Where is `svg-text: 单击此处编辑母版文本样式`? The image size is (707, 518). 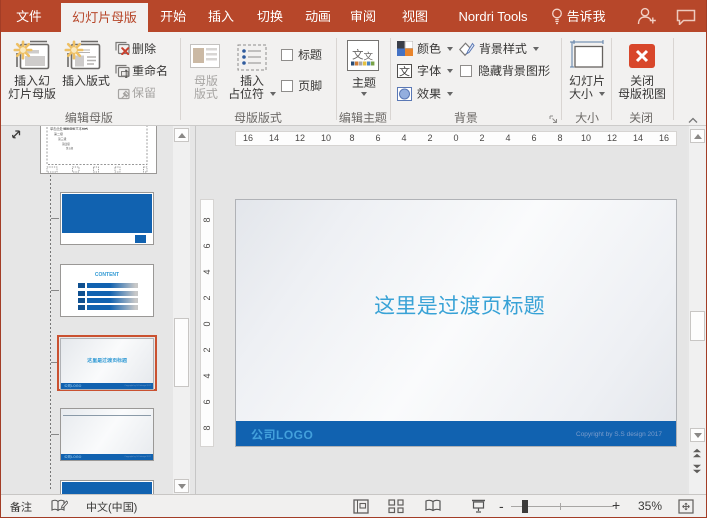
svg-text: 单击此处编辑母版文本样式 is located at coordinates (69, 128).